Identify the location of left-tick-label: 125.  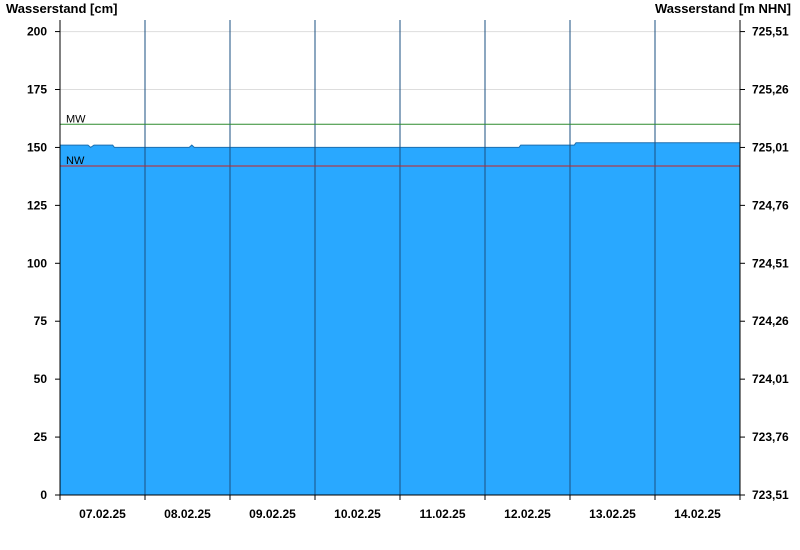
(37, 205).